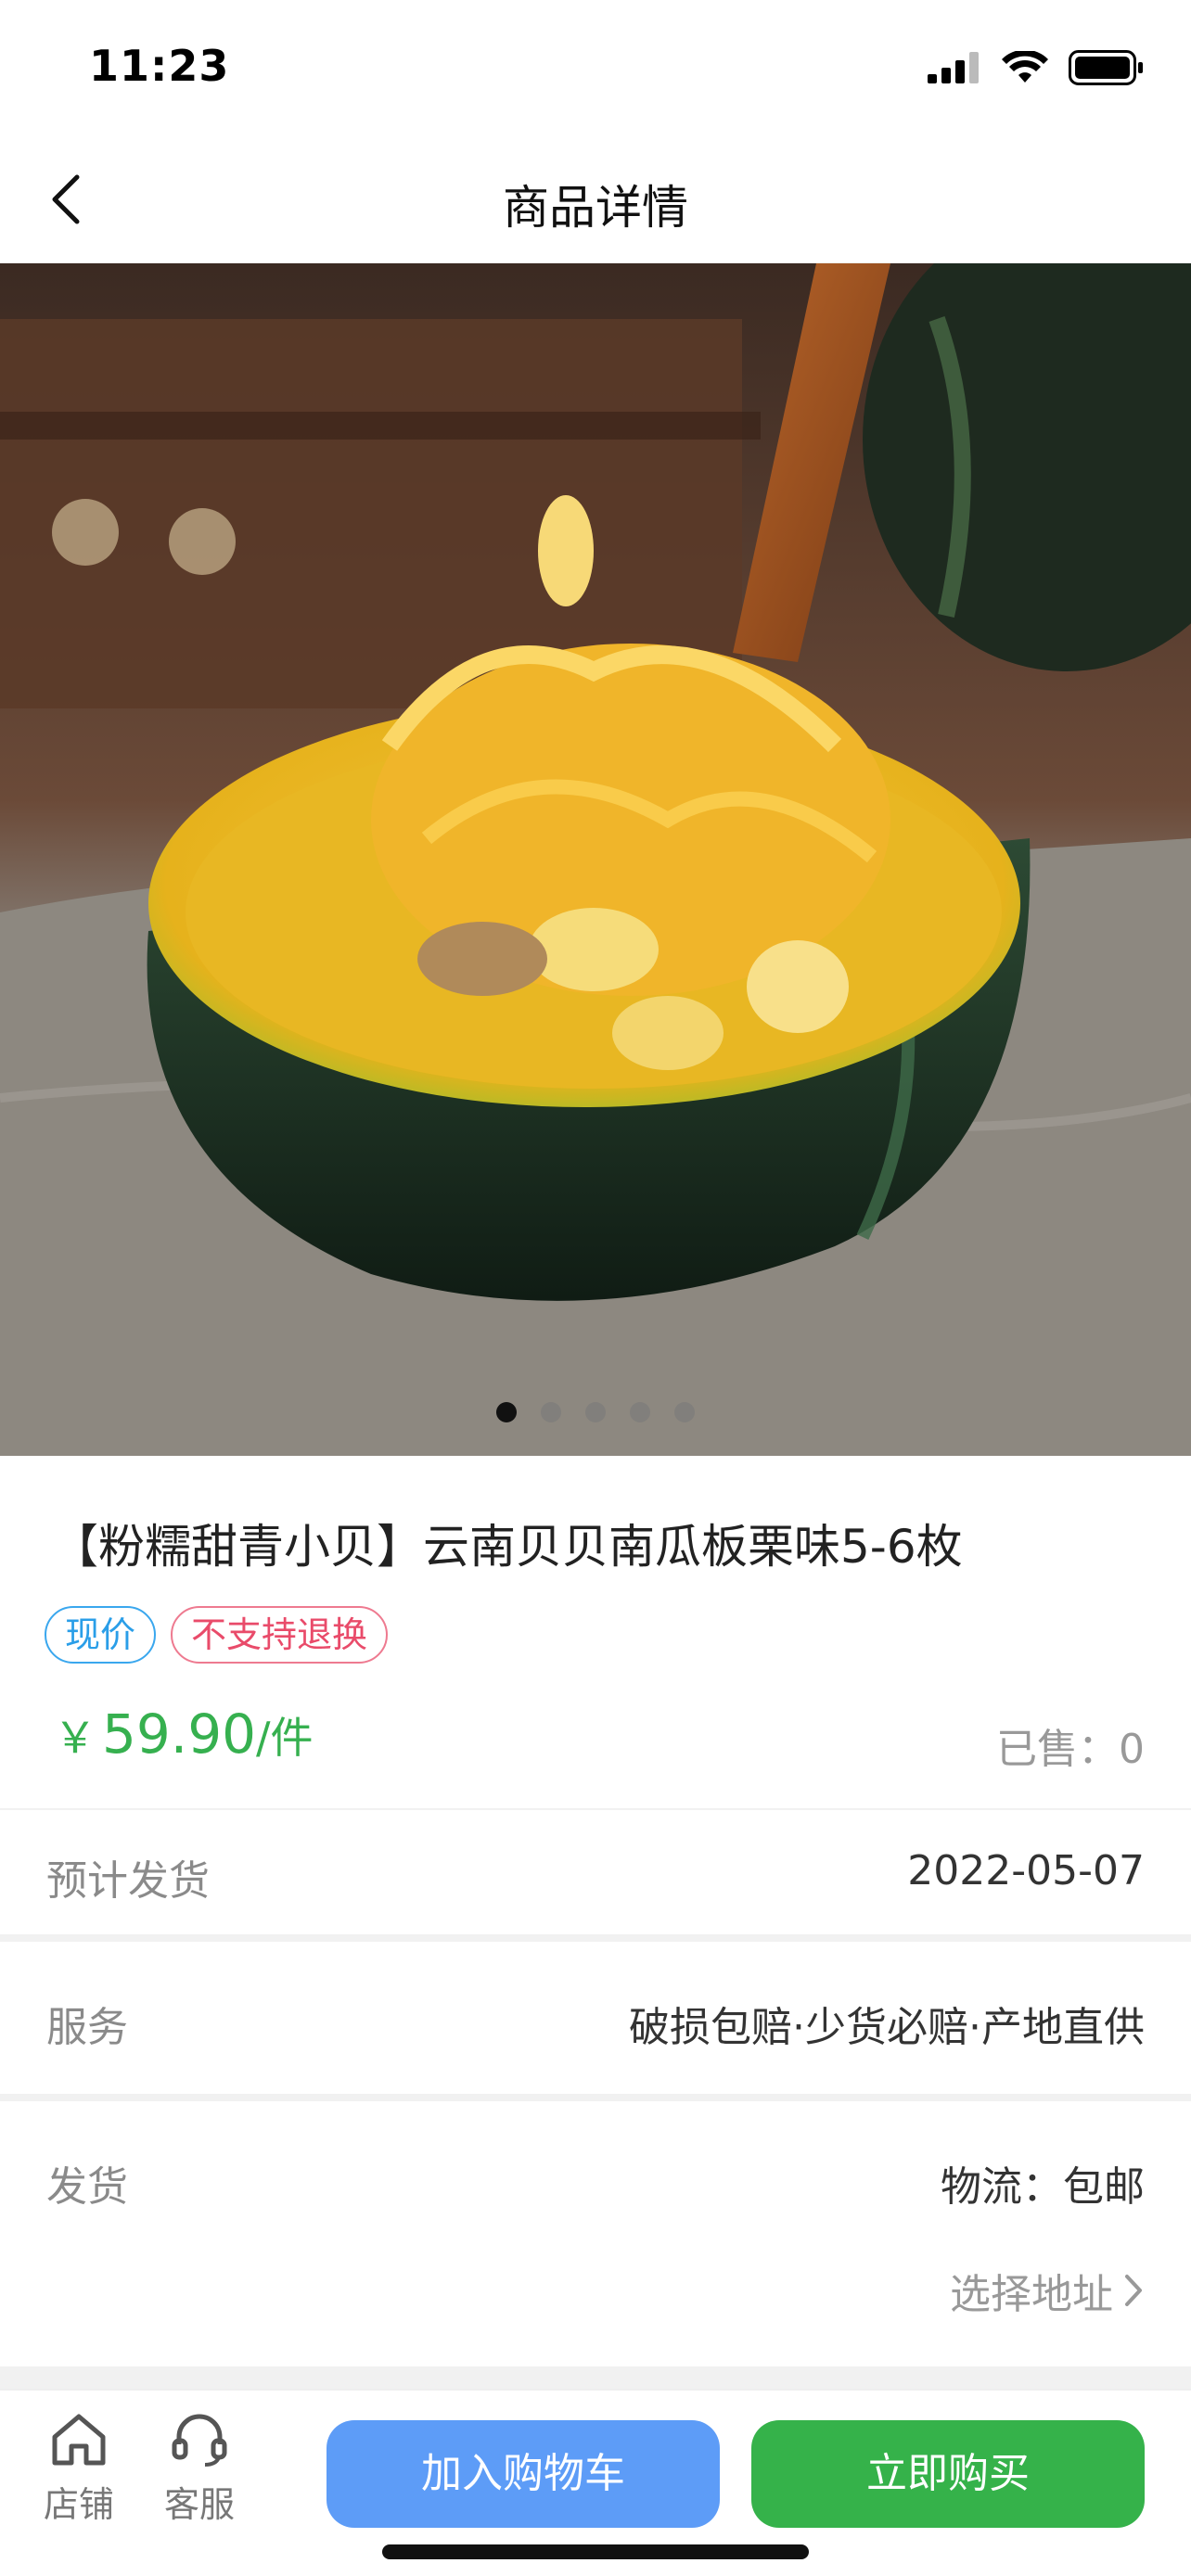 The height and width of the screenshot is (2576, 1191). What do you see at coordinates (199, 2440) in the screenshot?
I see `headset-icon` at bounding box center [199, 2440].